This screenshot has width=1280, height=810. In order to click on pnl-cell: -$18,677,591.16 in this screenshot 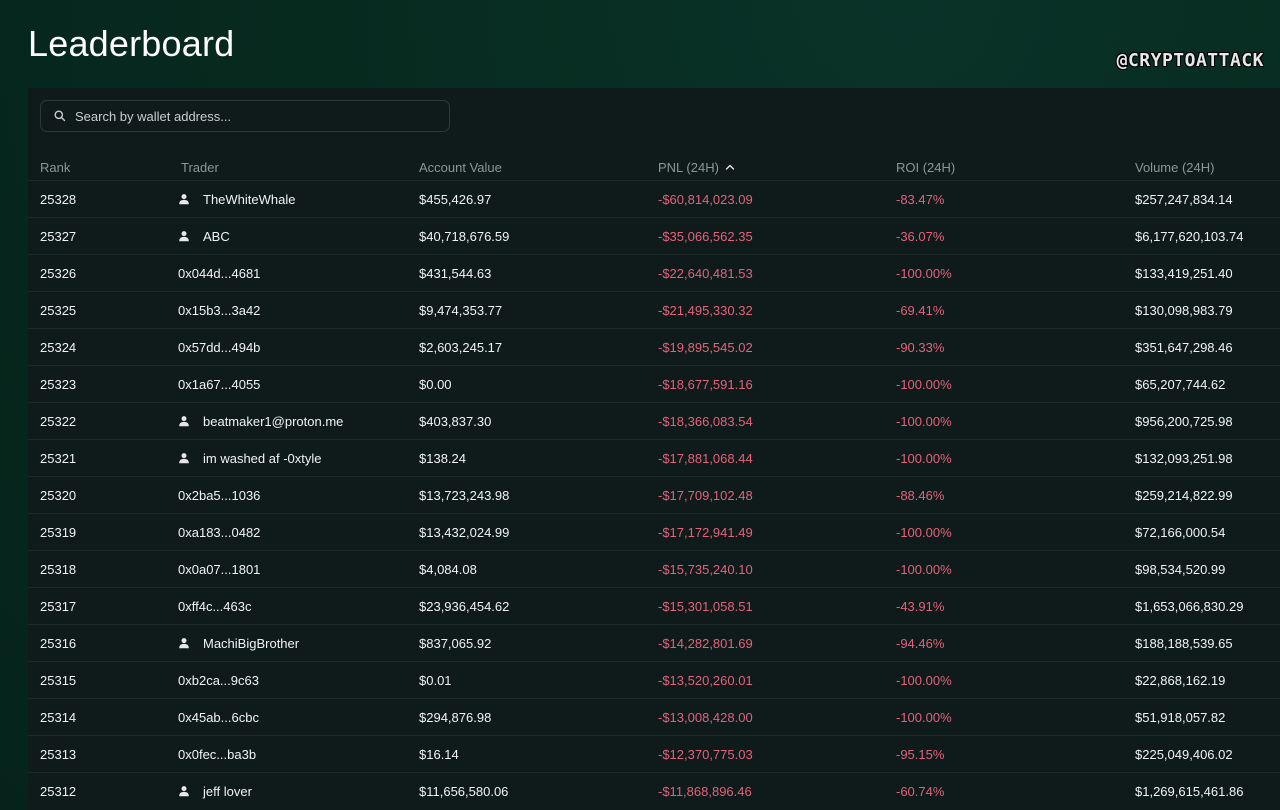, I will do `click(705, 384)`.